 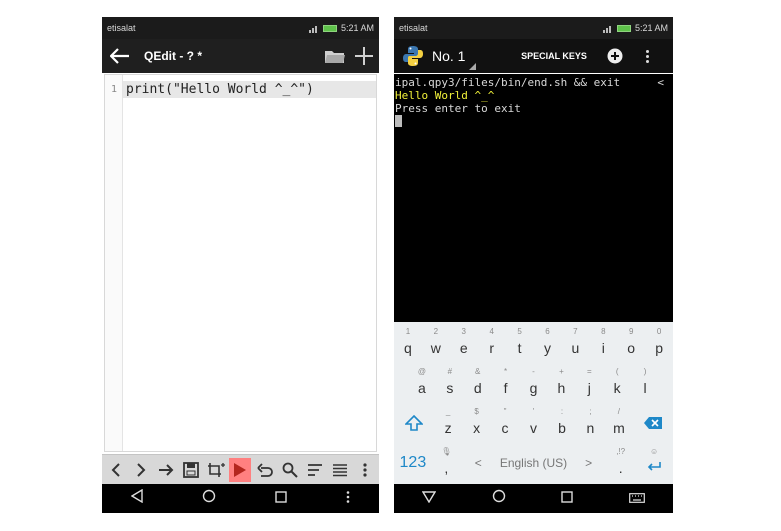 What do you see at coordinates (660, 82) in the screenshot?
I see `scroll-indicator: <` at bounding box center [660, 82].